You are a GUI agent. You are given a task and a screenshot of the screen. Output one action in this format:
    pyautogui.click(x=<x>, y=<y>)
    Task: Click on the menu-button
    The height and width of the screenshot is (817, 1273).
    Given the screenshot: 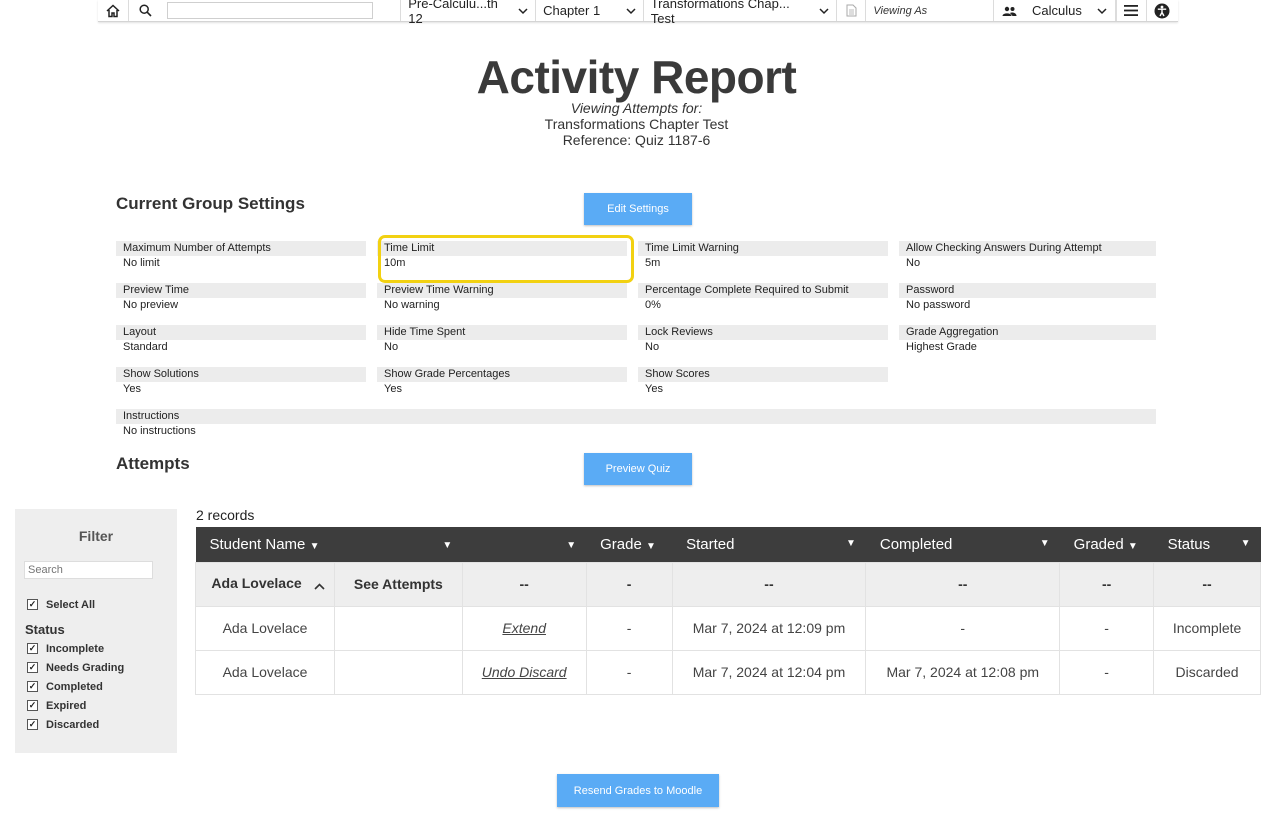 What is the action you would take?
    pyautogui.click(x=1131, y=10)
    